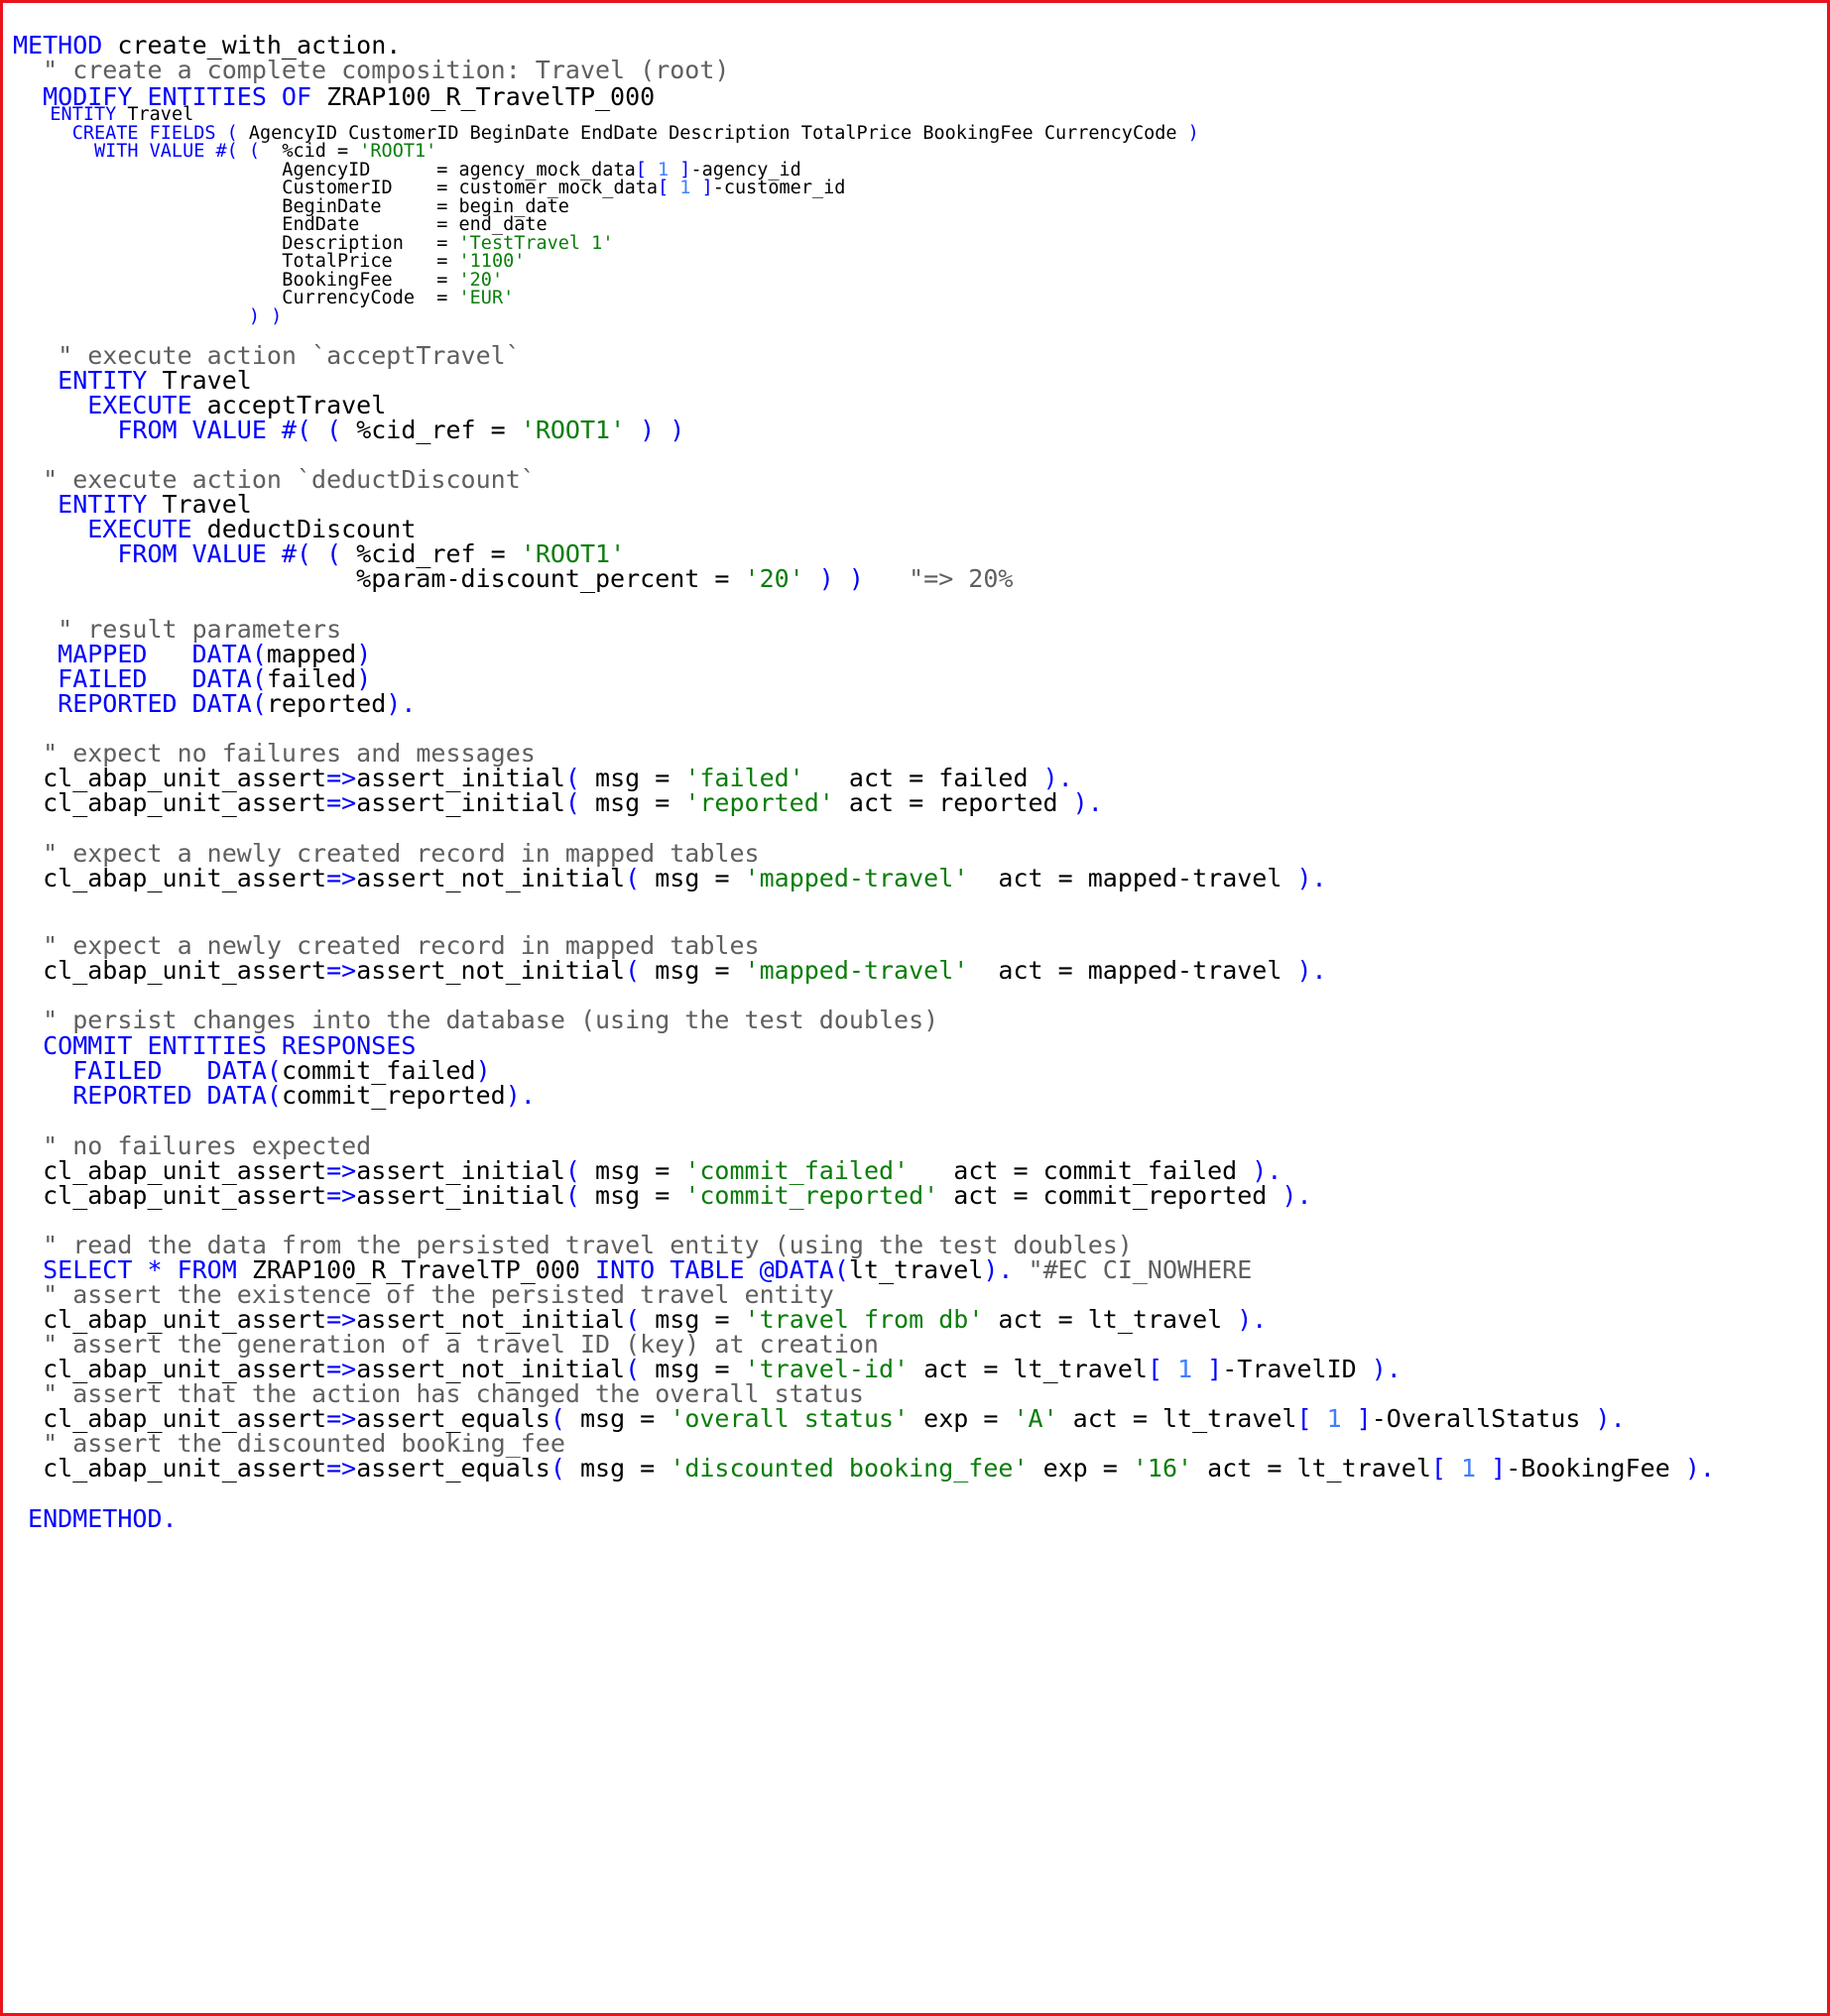  Describe the element at coordinates (916, 1270) in the screenshot. I see `code-text: lt_travel` at that location.